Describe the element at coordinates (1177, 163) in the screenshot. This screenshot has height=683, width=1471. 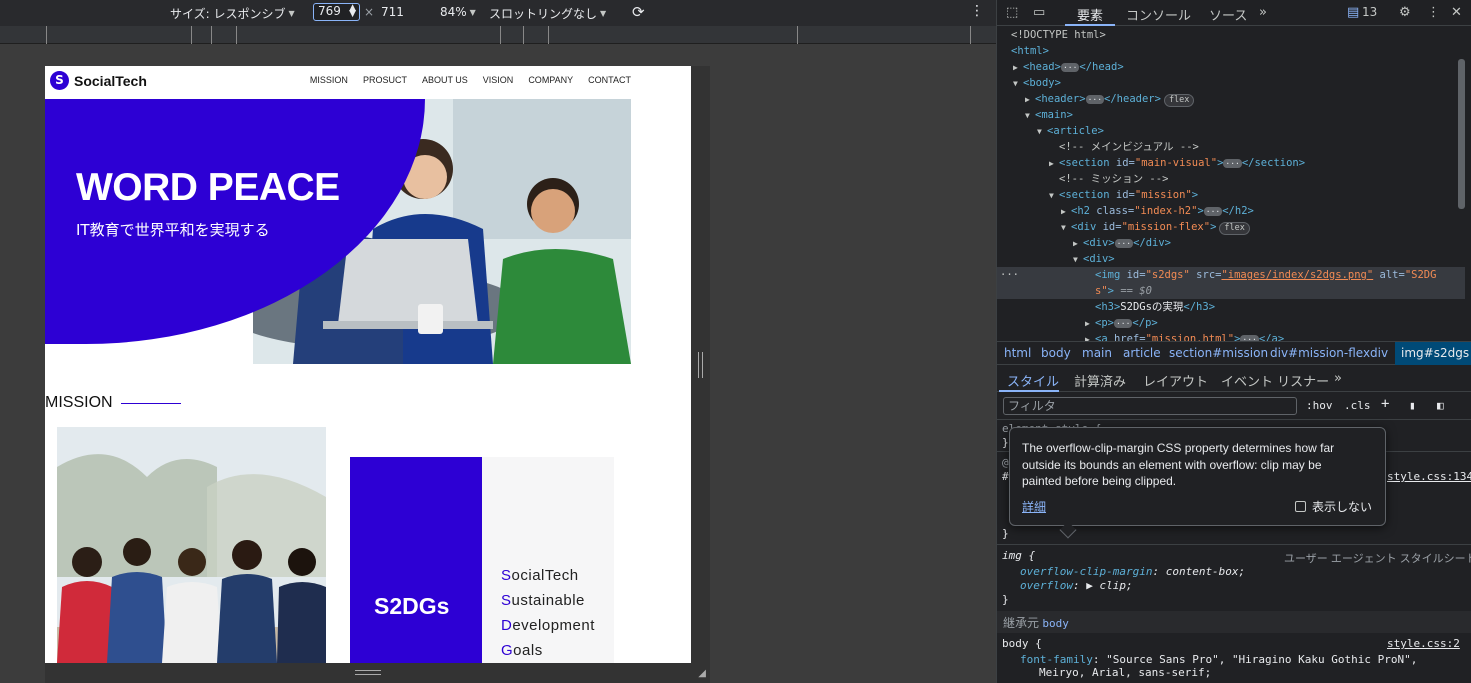
I see `dom-node-section-main-visual: ▶ <section id="main-visual"> ··· </section>` at that location.